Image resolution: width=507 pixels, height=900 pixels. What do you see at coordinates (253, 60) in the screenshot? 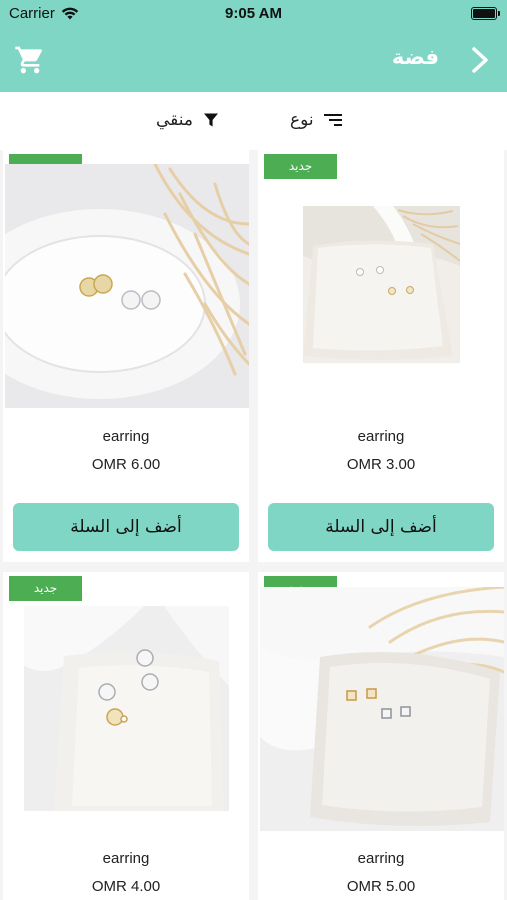
I see `nav-bar: فضة` at bounding box center [253, 60].